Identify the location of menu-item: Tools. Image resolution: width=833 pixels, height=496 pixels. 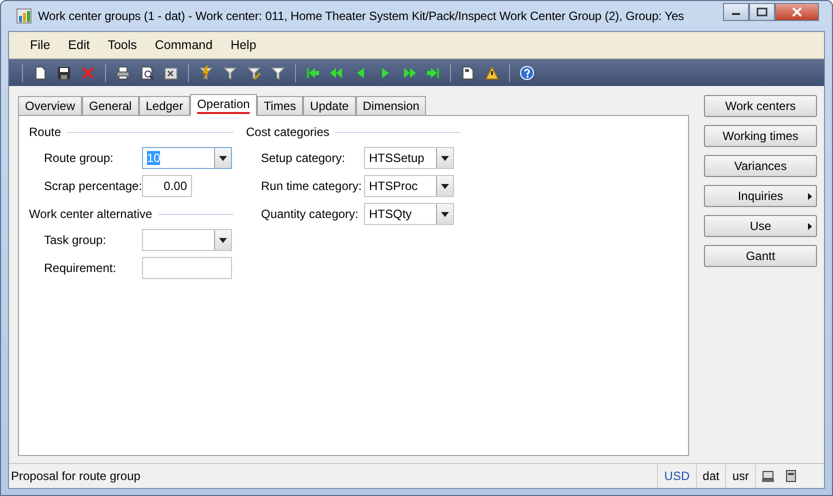
(122, 45).